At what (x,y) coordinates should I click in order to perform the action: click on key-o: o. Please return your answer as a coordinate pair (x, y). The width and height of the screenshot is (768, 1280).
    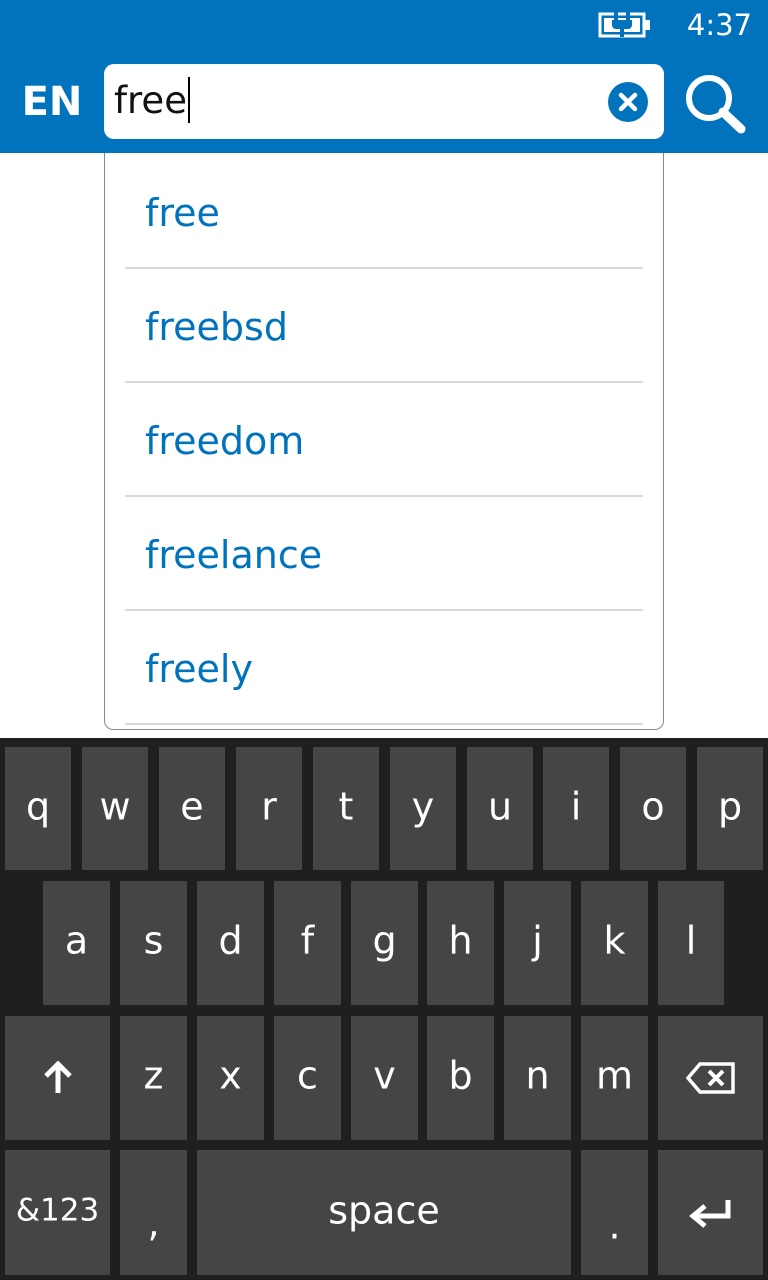
    Looking at the image, I should click on (653, 808).